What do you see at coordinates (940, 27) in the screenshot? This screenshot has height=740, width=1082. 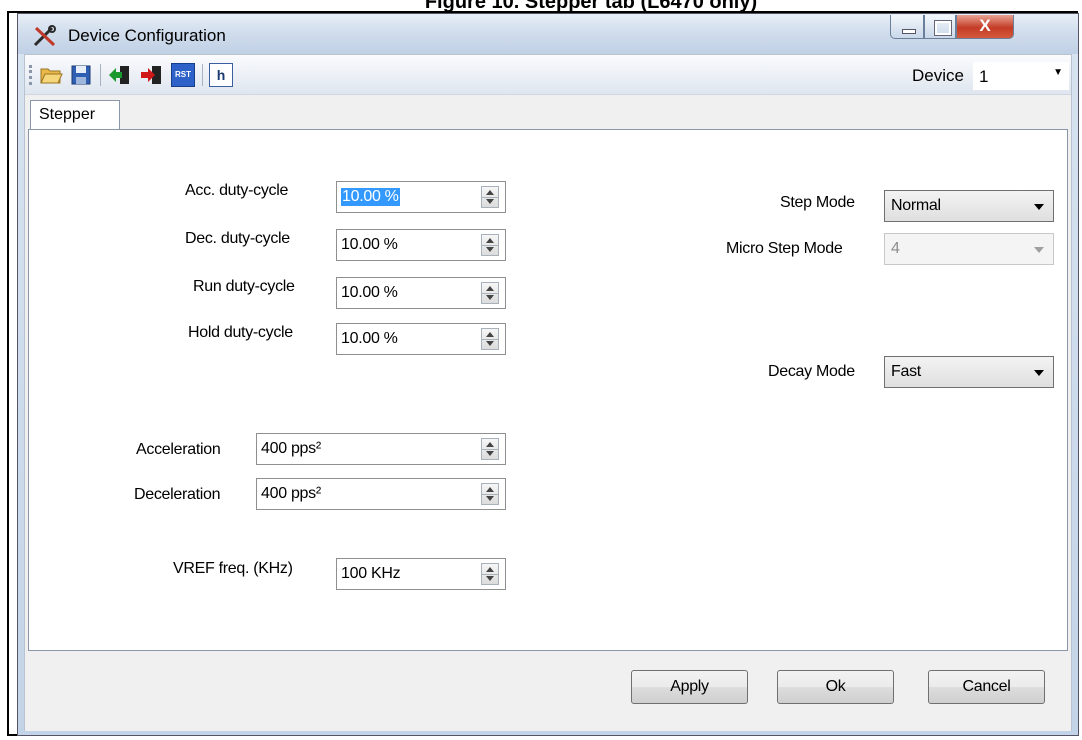 I see `maximize-button` at bounding box center [940, 27].